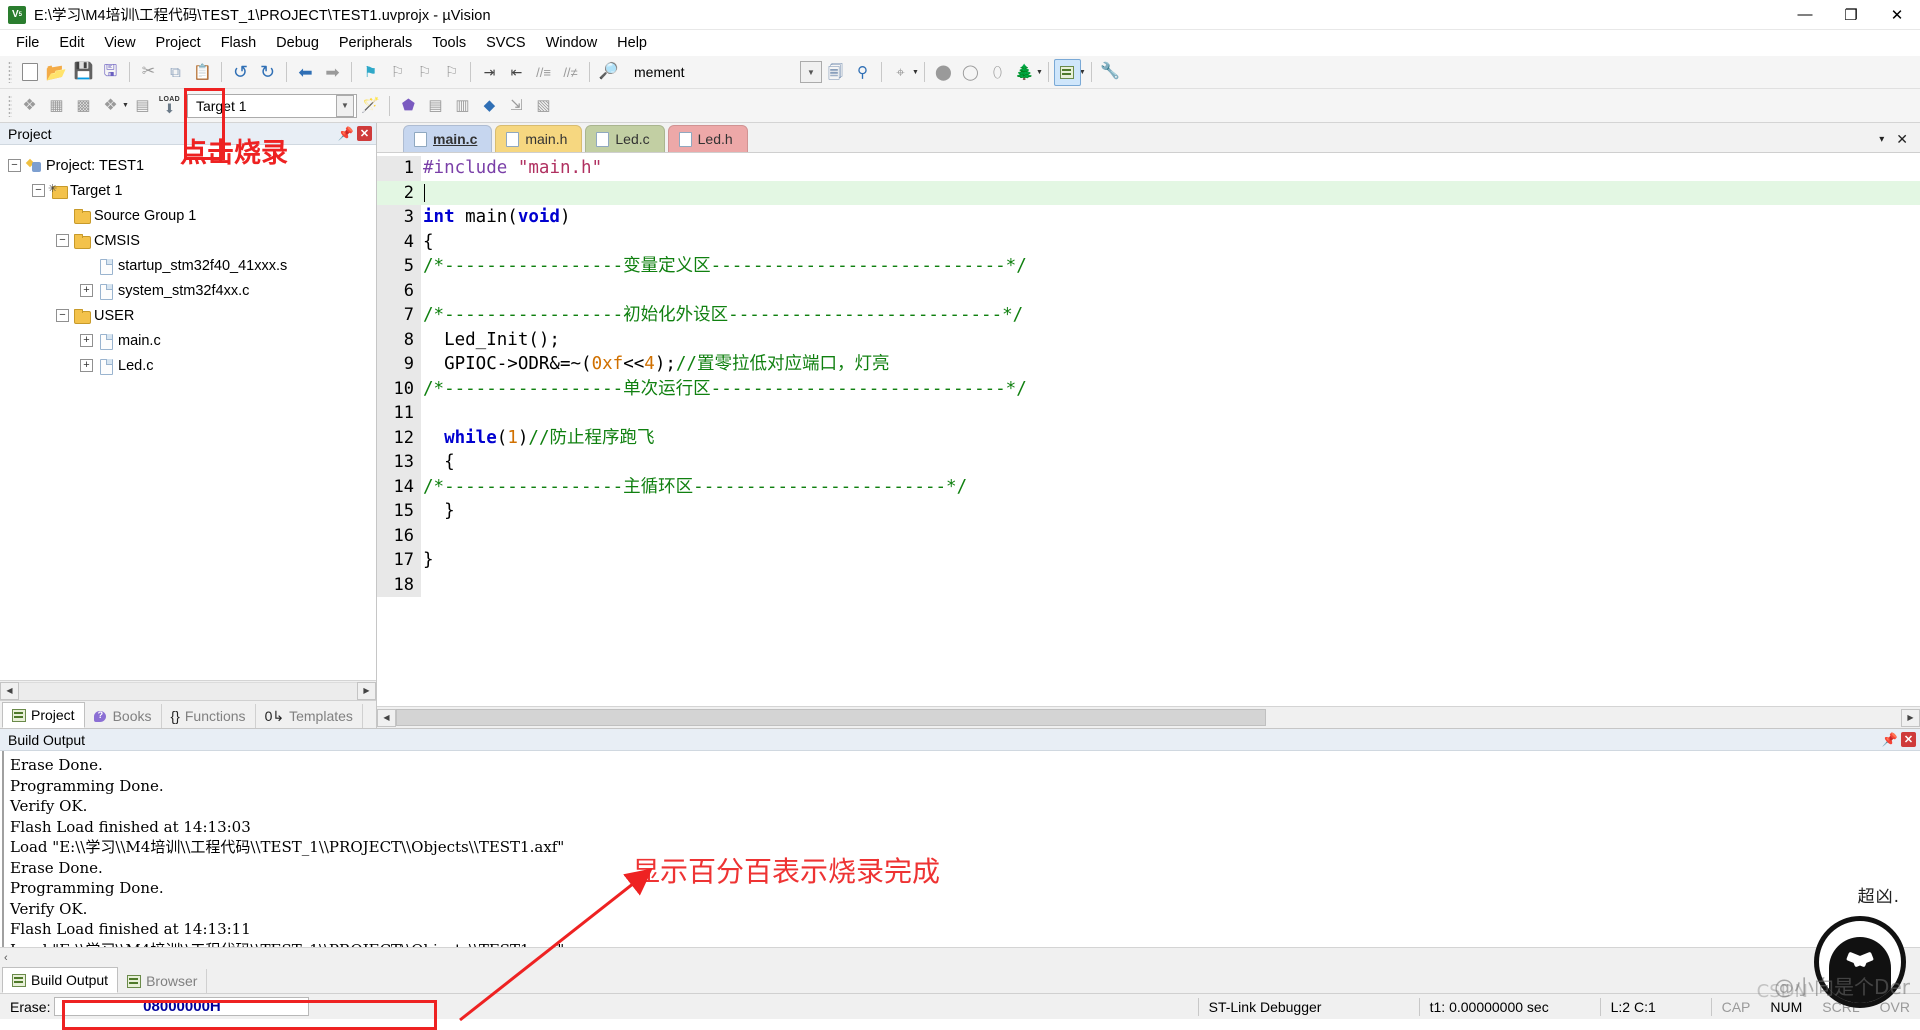 This screenshot has height=1030, width=1920. I want to click on code-line: 8 Led_Init();, so click(1148, 339).